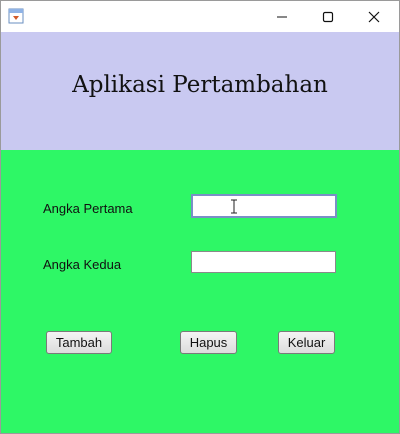  What do you see at coordinates (234, 206) in the screenshot?
I see `text-cursor-icon` at bounding box center [234, 206].